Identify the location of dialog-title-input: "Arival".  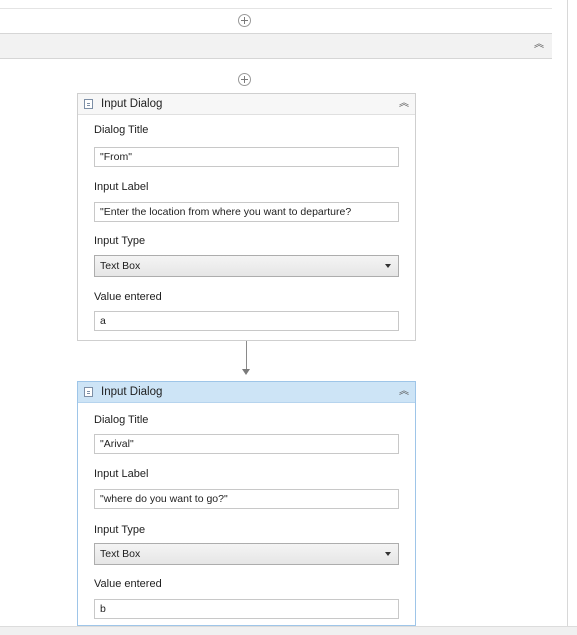
(246, 444).